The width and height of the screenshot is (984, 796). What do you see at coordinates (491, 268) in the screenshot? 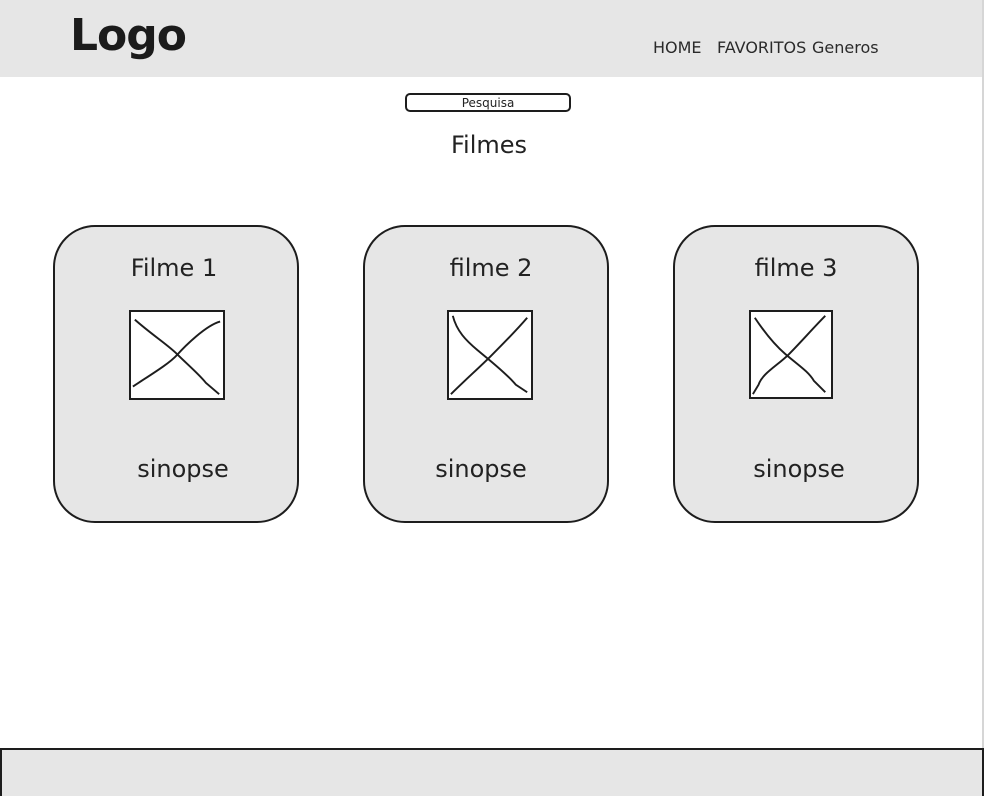
I see `movie-card-title: filme 2` at bounding box center [491, 268].